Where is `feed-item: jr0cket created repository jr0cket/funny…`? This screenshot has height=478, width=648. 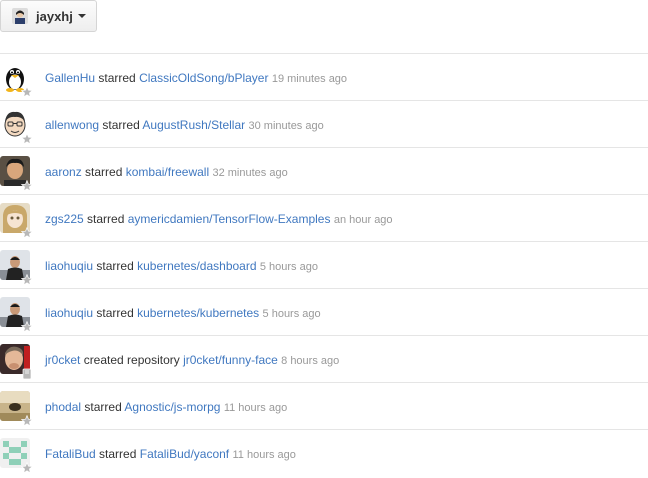
feed-item: jr0cket created repository jr0cket/funny… is located at coordinates (324, 358).